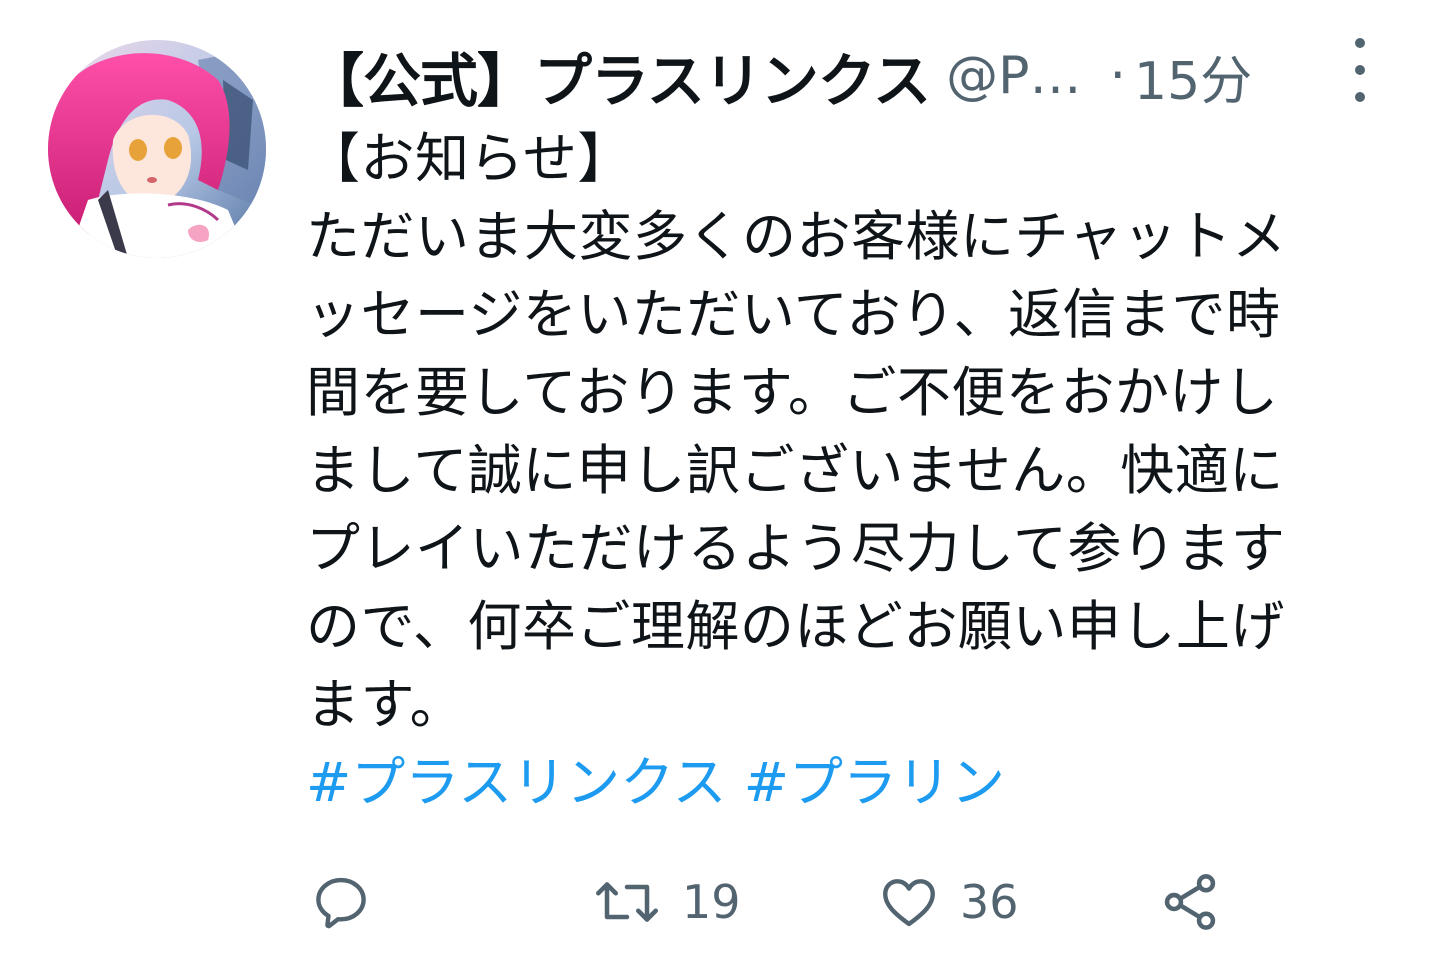  I want to click on action-bar: 19 36, so click(856, 902).